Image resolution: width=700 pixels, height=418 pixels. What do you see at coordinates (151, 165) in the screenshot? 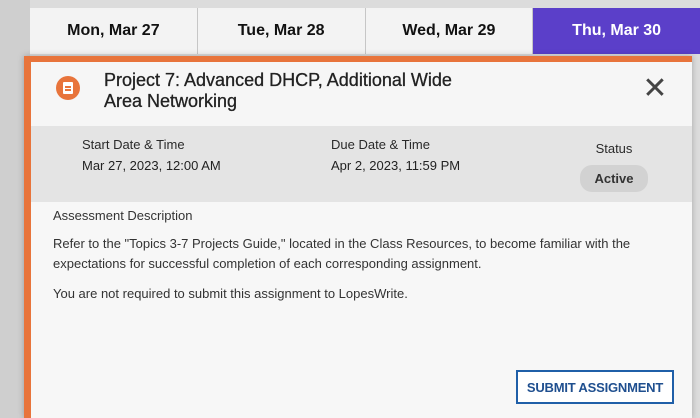
I see `start-date-value: Mar 27, 2023, 12:00 AM` at bounding box center [151, 165].